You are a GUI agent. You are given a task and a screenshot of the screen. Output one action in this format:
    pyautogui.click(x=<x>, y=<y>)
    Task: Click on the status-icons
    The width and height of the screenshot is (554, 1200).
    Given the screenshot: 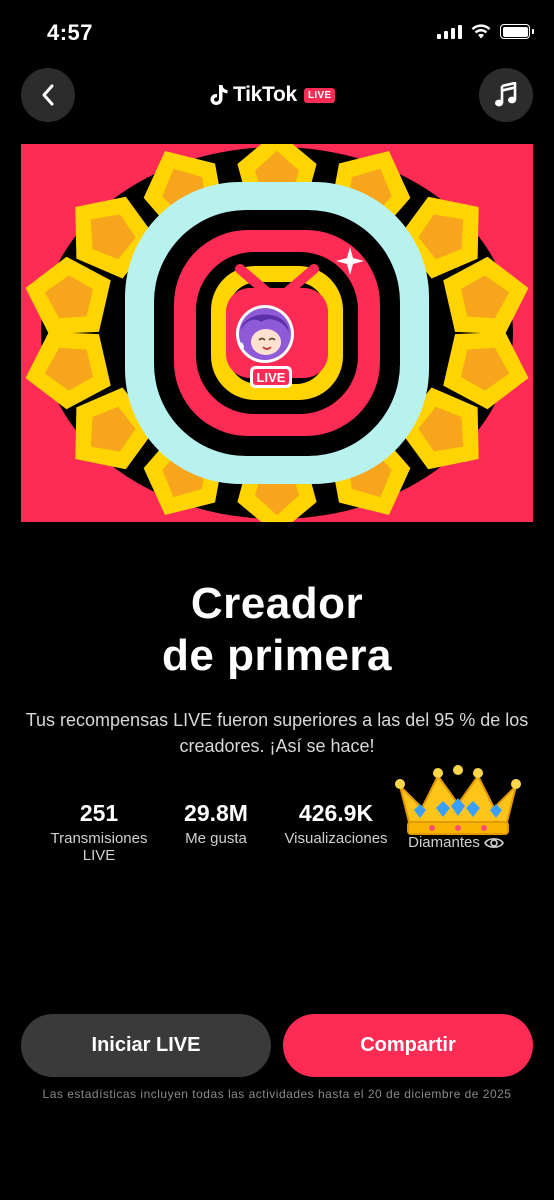 What is the action you would take?
    pyautogui.click(x=485, y=31)
    